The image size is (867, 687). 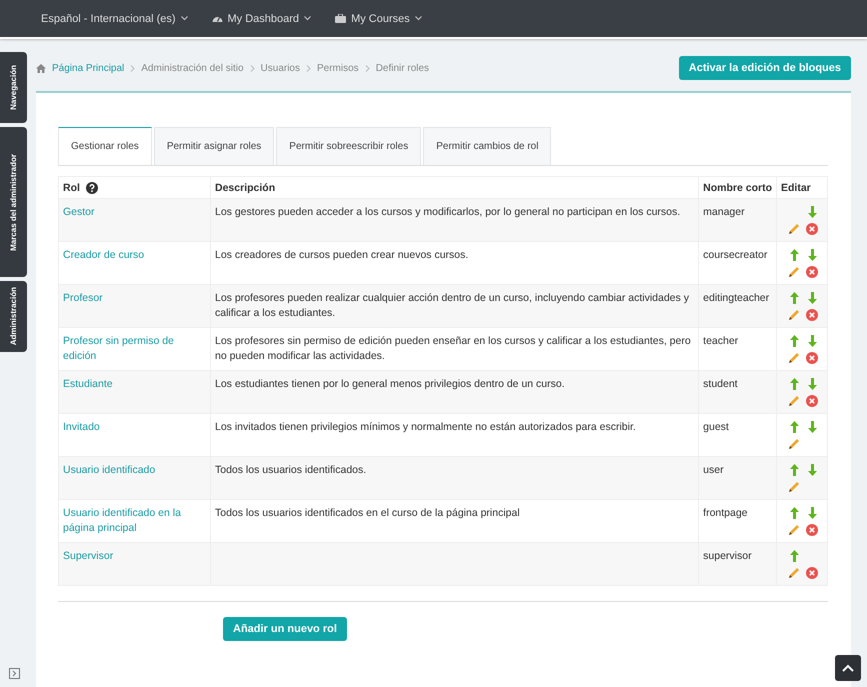 What do you see at coordinates (453, 348) in the screenshot?
I see `description-text: Los profesores sin permiso de edición pueden enseñar en los cursos y calificar a los estudiantes, pero no pueden modificar las actividades.` at bounding box center [453, 348].